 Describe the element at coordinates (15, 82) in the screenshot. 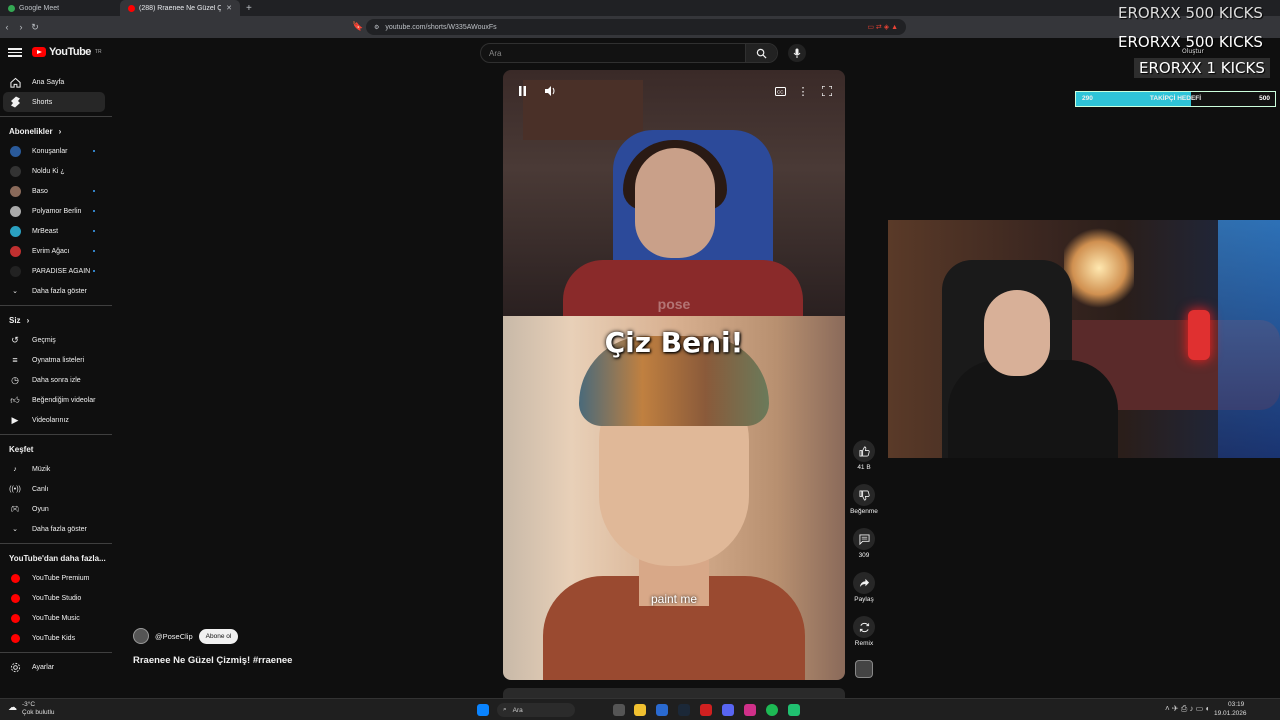

I see `home-icon` at that location.